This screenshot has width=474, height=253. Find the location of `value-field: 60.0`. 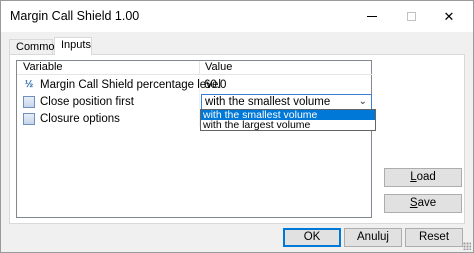

value-field: 60.0 is located at coordinates (286, 85).